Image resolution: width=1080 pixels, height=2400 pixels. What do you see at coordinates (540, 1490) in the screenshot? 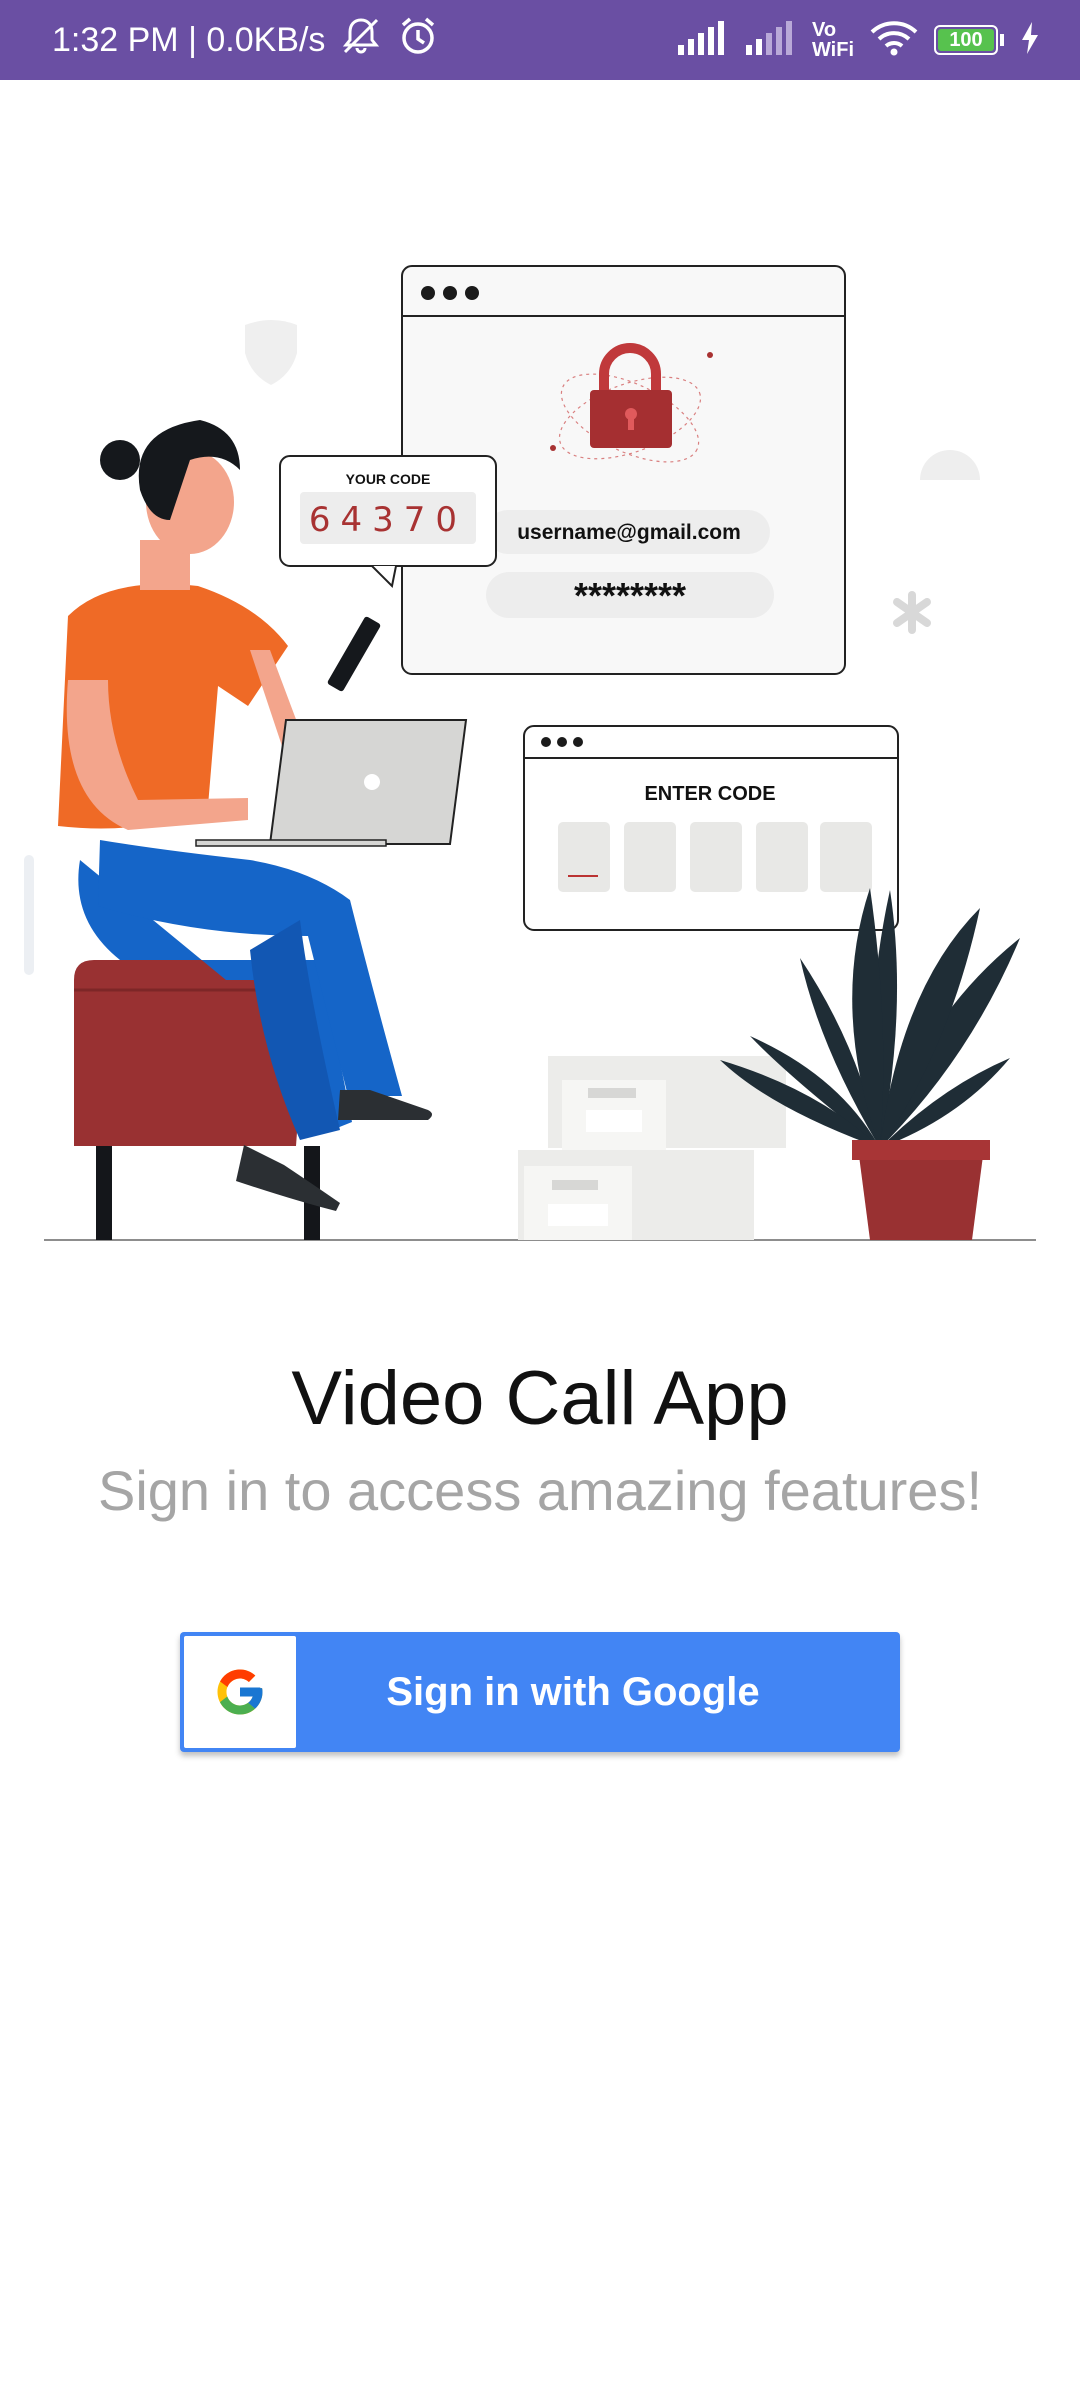
I see `page-subtitle: Sign in to access amazing features!` at bounding box center [540, 1490].